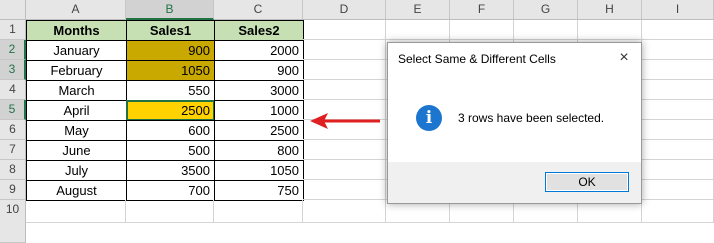 The width and height of the screenshot is (714, 243). What do you see at coordinates (514, 182) in the screenshot?
I see `dialog-footer: OK` at bounding box center [514, 182].